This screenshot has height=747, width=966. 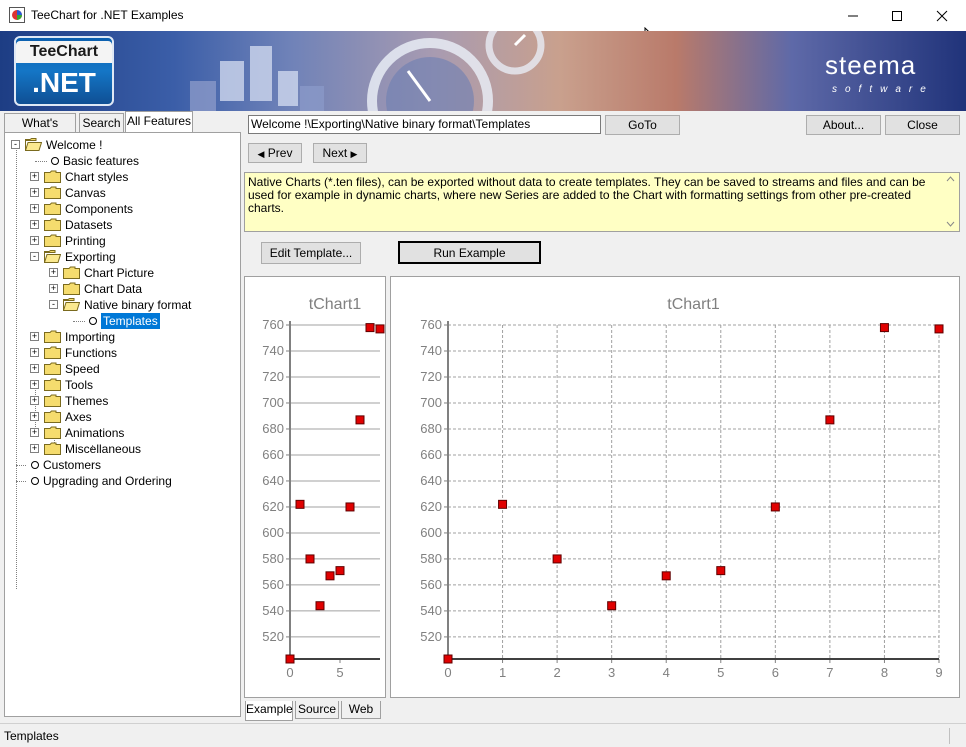 I want to click on tree-item-functions: + Functions, so click(x=120, y=353).